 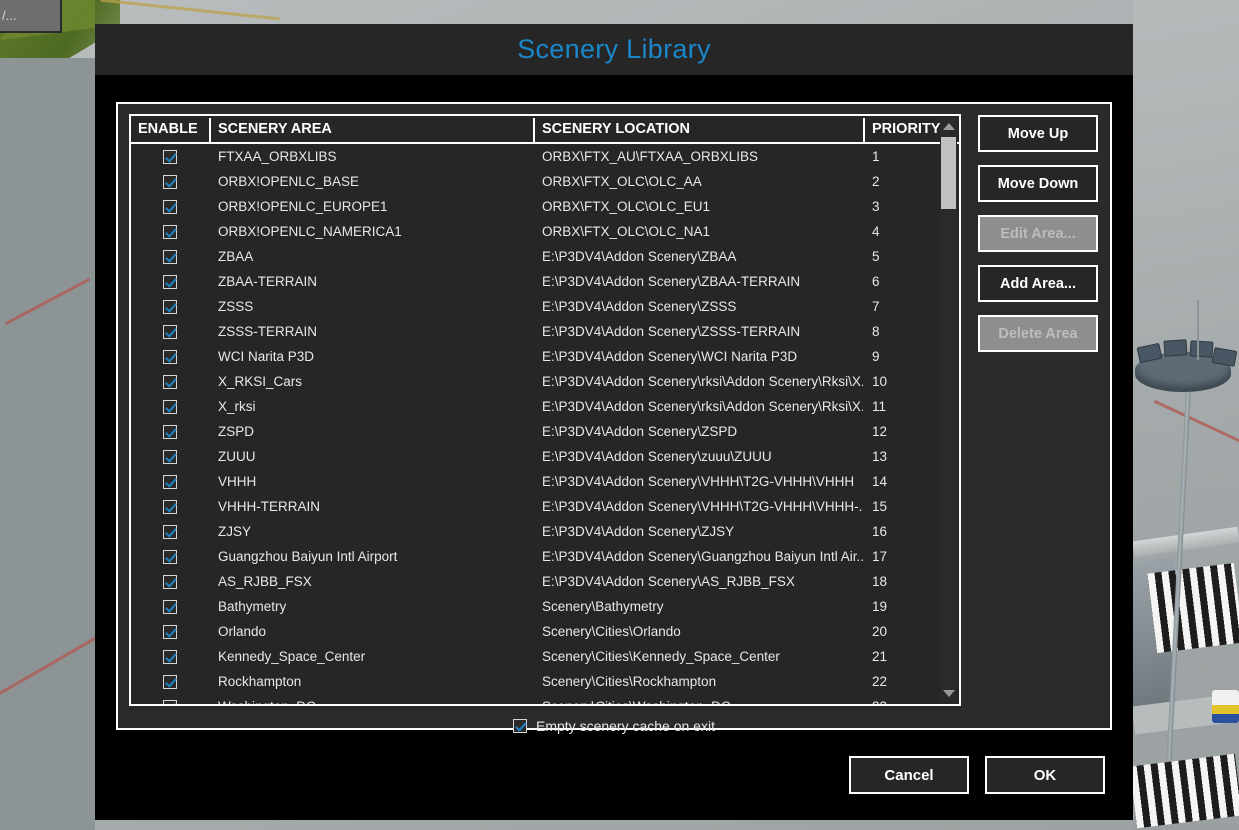 I want to click on empty-cache-option: Empty scenery cache on exit, so click(x=614, y=726).